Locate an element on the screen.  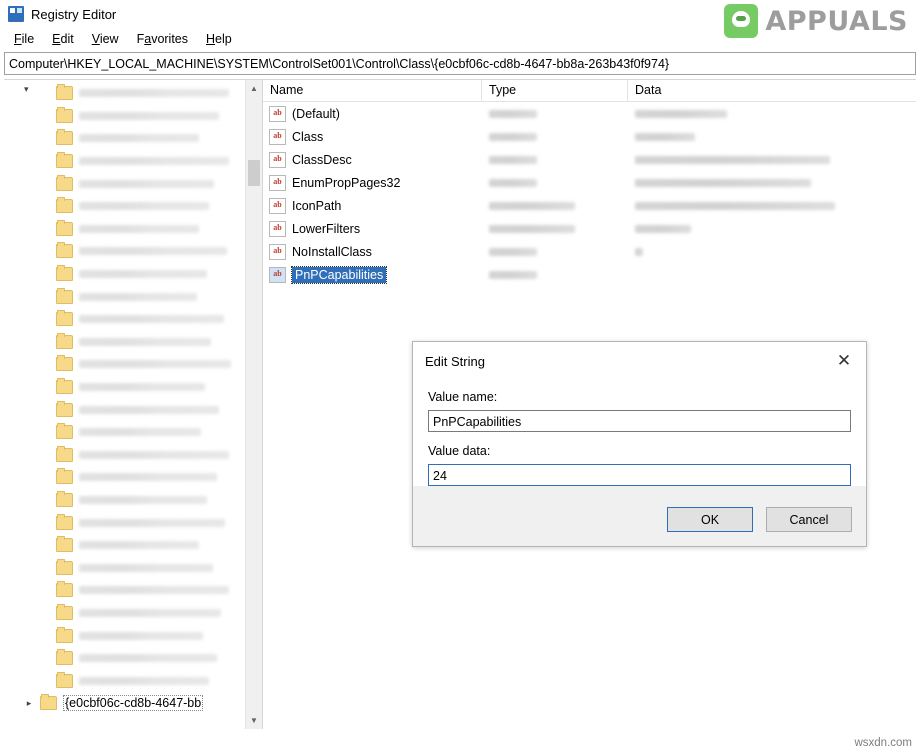
column-header-data: Data is located at coordinates (772, 90).